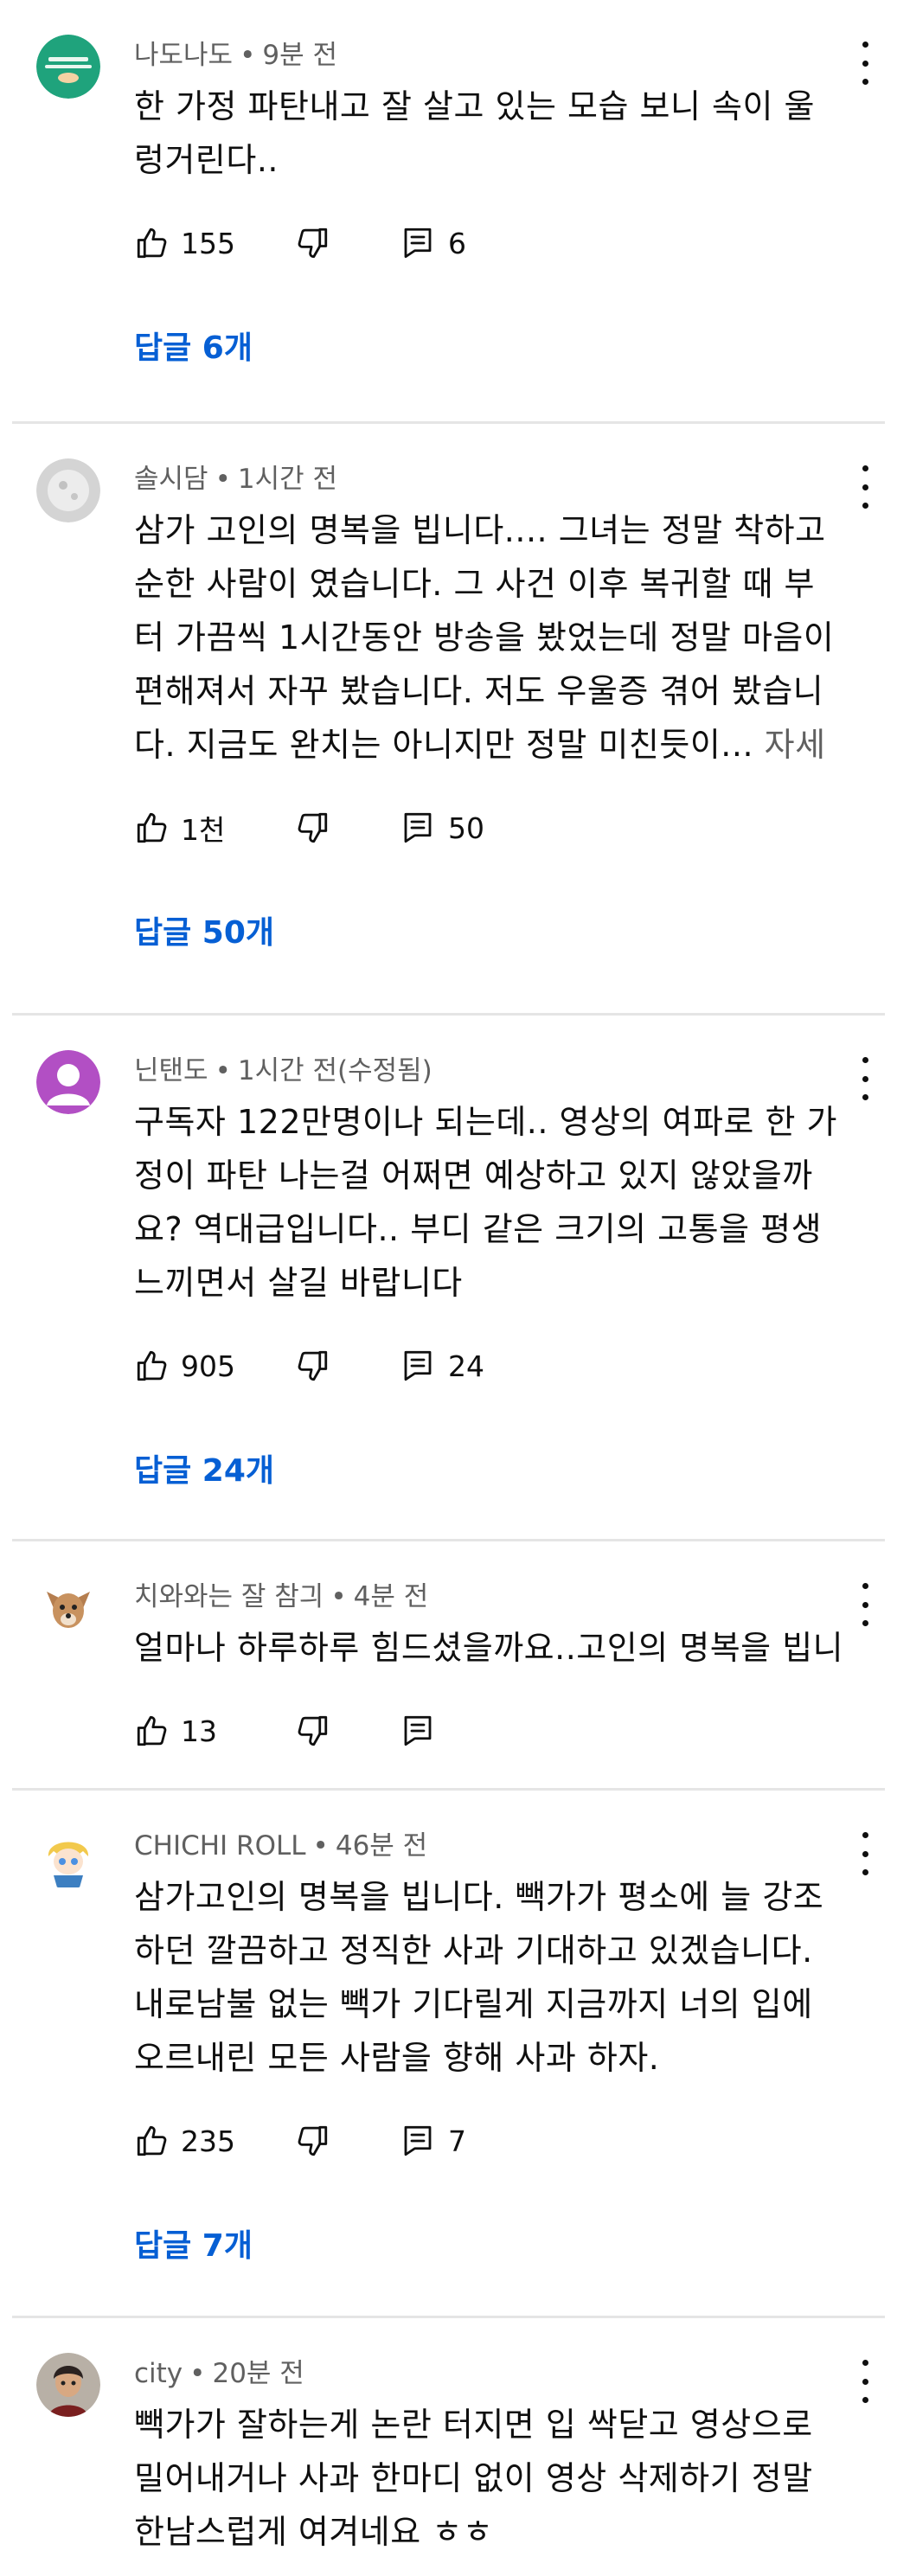 The image size is (897, 2576). What do you see at coordinates (391, 1596) in the screenshot?
I see `comment-time: 4분 전` at bounding box center [391, 1596].